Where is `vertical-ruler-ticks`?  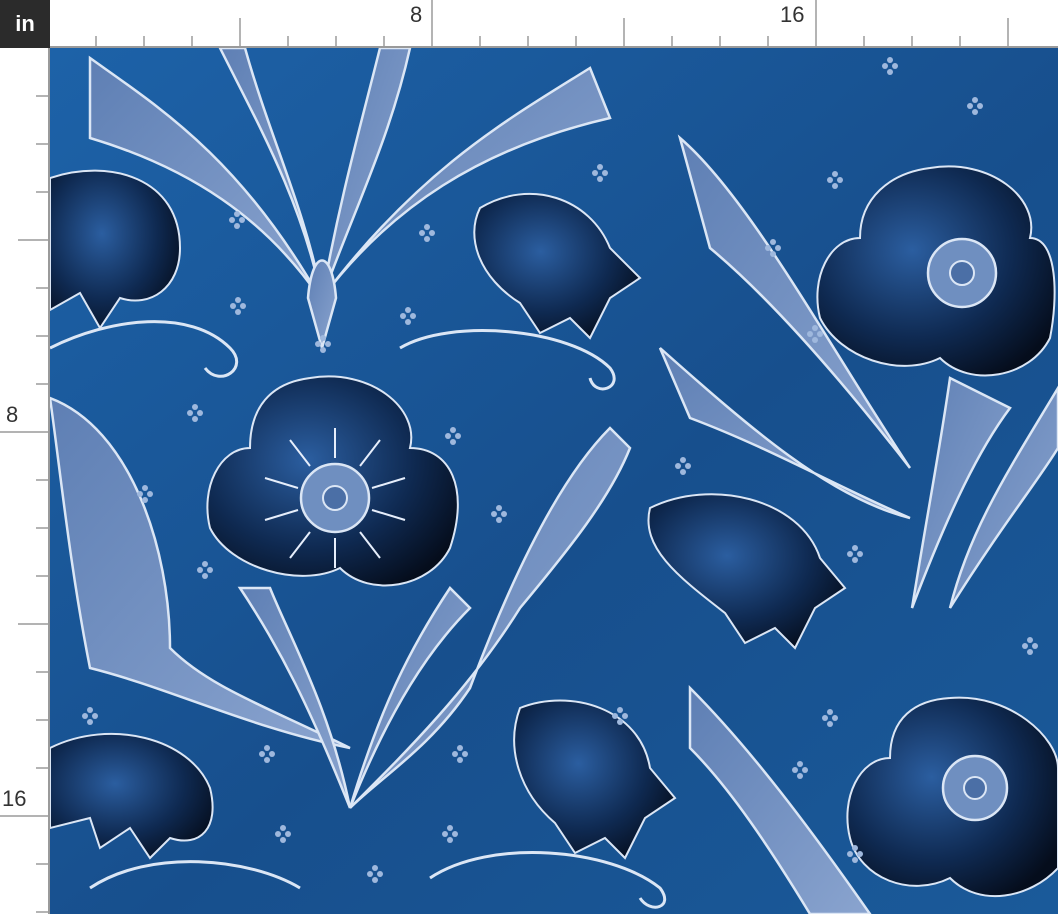 vertical-ruler-ticks is located at coordinates (25, 504).